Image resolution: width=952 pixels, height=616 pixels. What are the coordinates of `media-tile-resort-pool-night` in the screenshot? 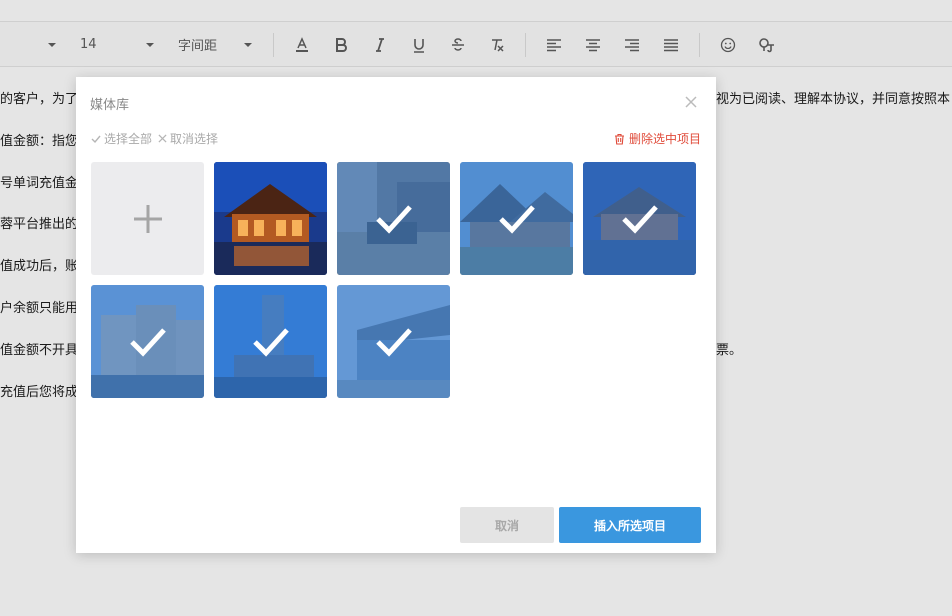 It's located at (639, 218).